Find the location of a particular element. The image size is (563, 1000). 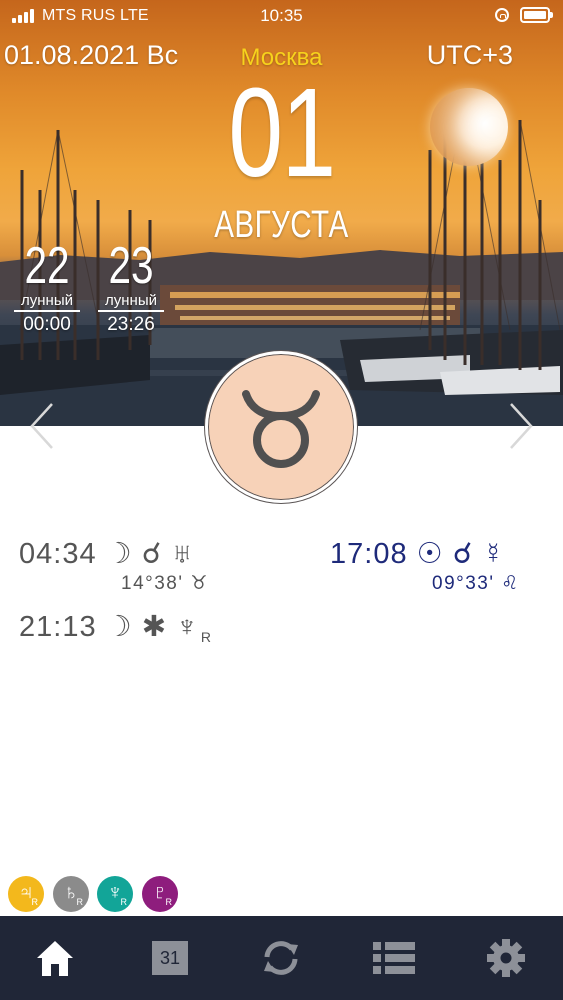

tab-home is located at coordinates (55, 958).